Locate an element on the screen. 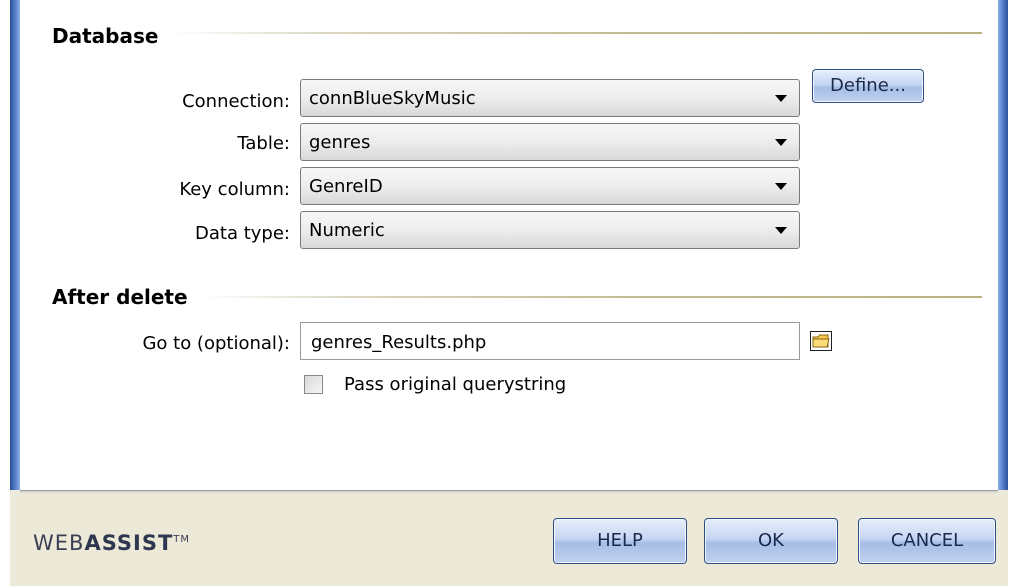 The width and height of the screenshot is (1019, 586). key-column-label: Key column: is located at coordinates (234, 189).